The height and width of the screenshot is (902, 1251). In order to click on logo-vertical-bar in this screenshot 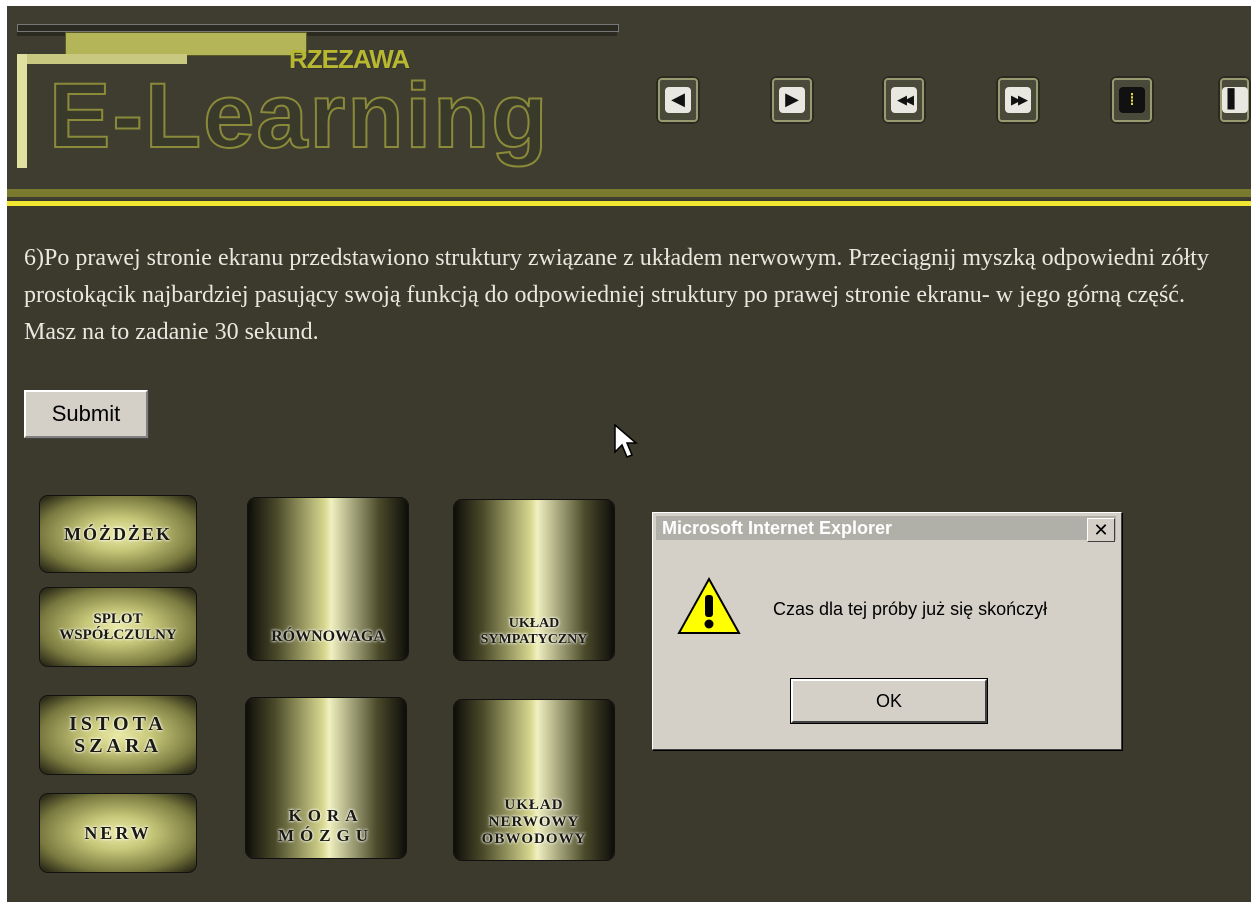, I will do `click(22, 111)`.